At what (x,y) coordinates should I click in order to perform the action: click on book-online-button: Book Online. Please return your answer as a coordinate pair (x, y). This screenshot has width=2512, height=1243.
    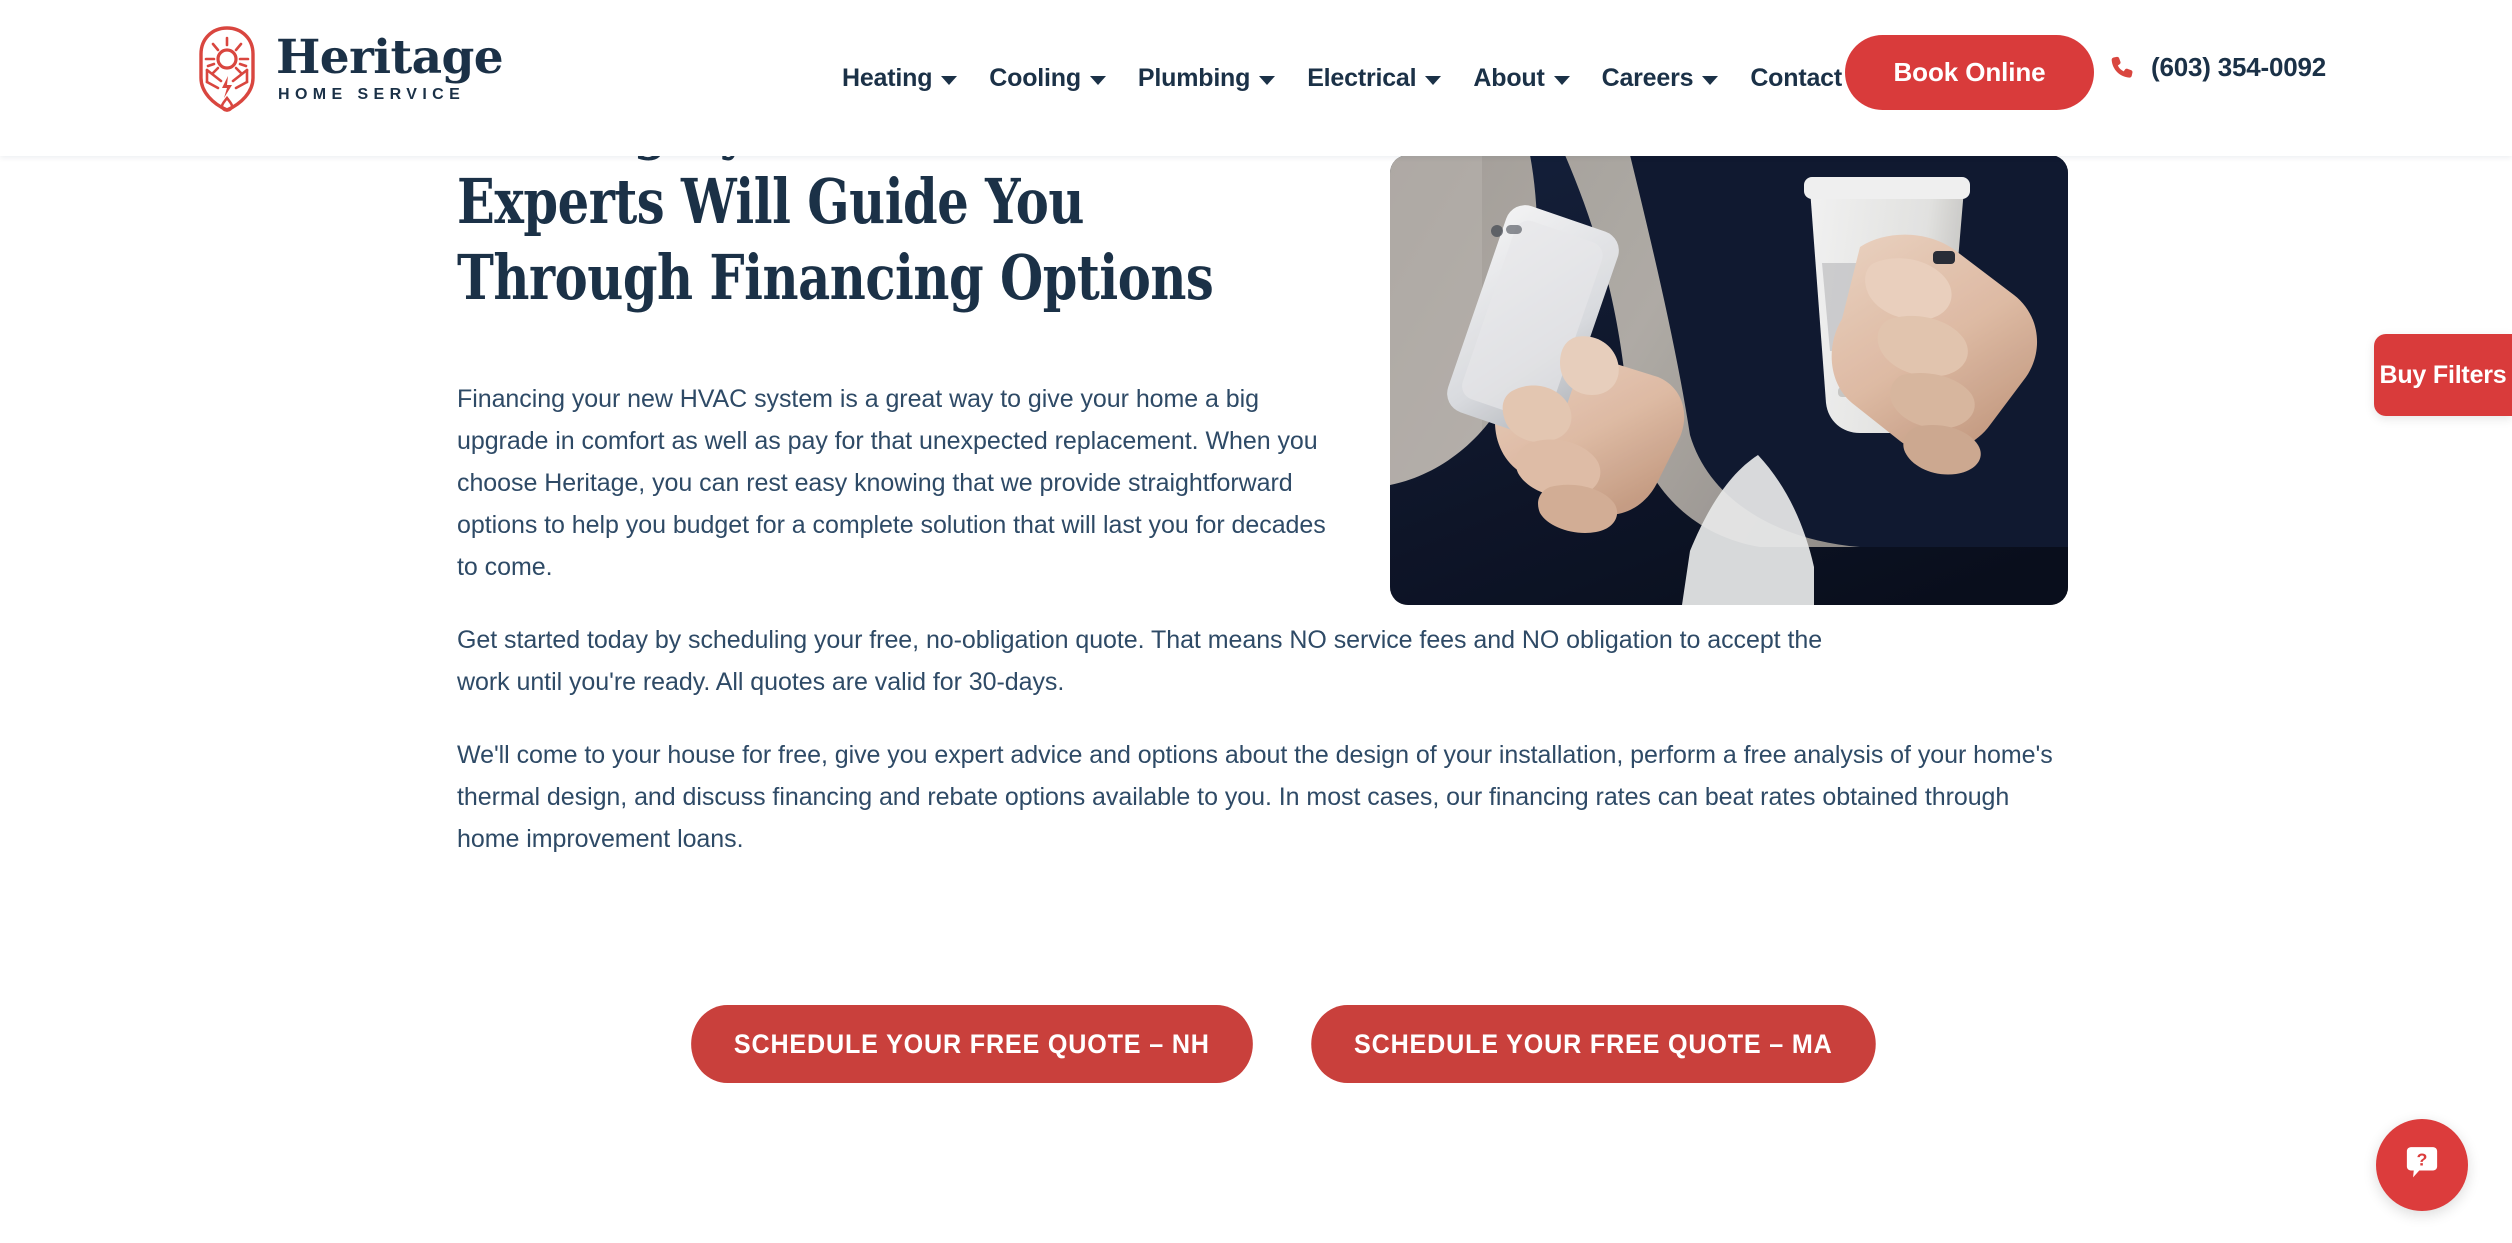
    Looking at the image, I should click on (1969, 72).